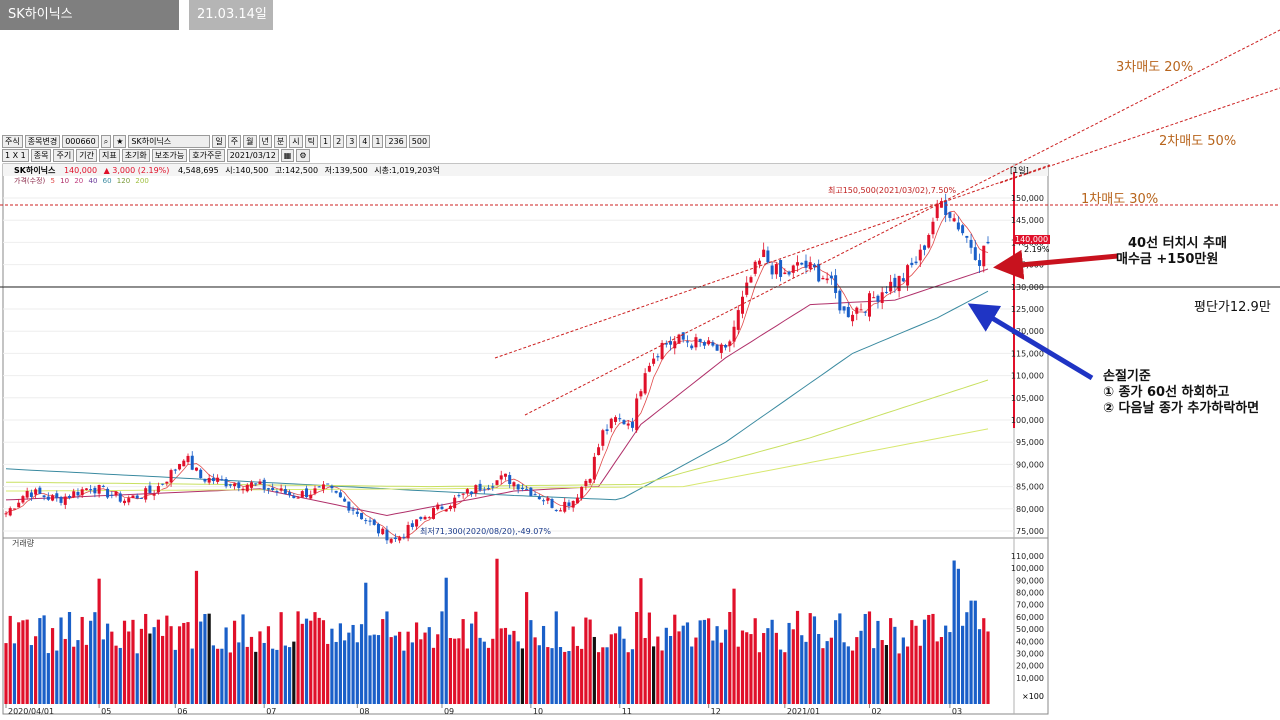 The image size is (1280, 720). What do you see at coordinates (1030, 593) in the screenshot?
I see `volume-tick-label: 80,000` at bounding box center [1030, 593].